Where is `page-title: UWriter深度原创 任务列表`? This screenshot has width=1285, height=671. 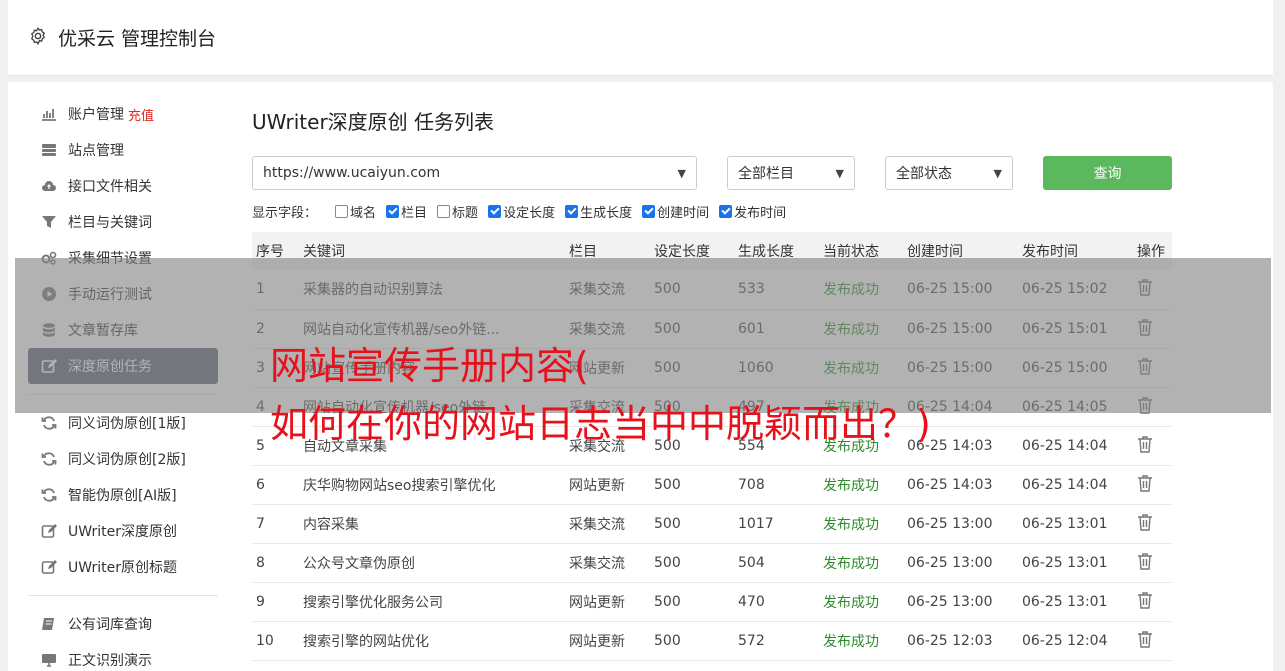 page-title: UWriter深度原创 任务列表 is located at coordinates (373, 122).